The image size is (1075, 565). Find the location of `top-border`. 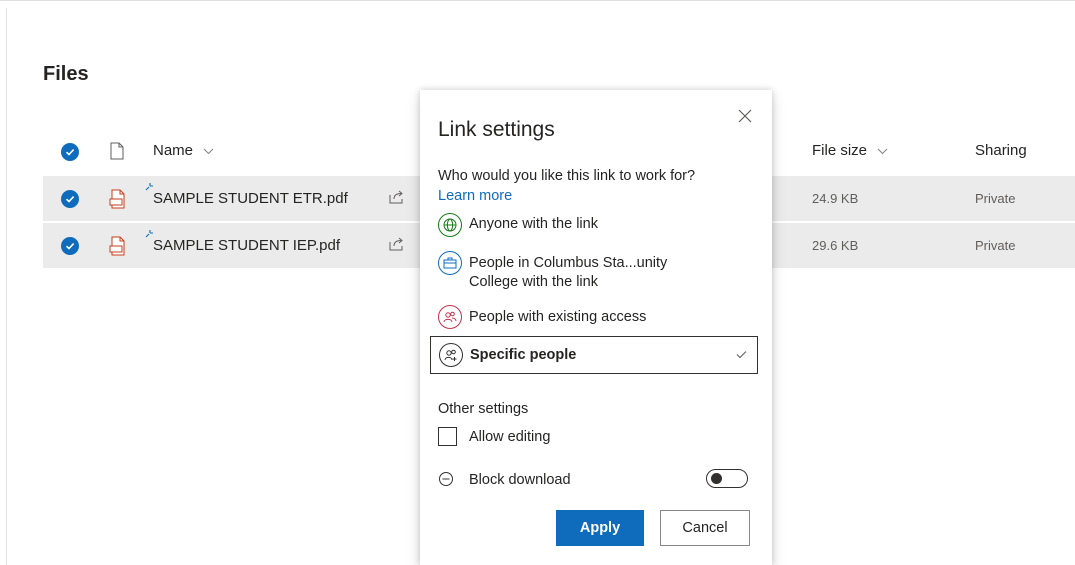

top-border is located at coordinates (537, 0).